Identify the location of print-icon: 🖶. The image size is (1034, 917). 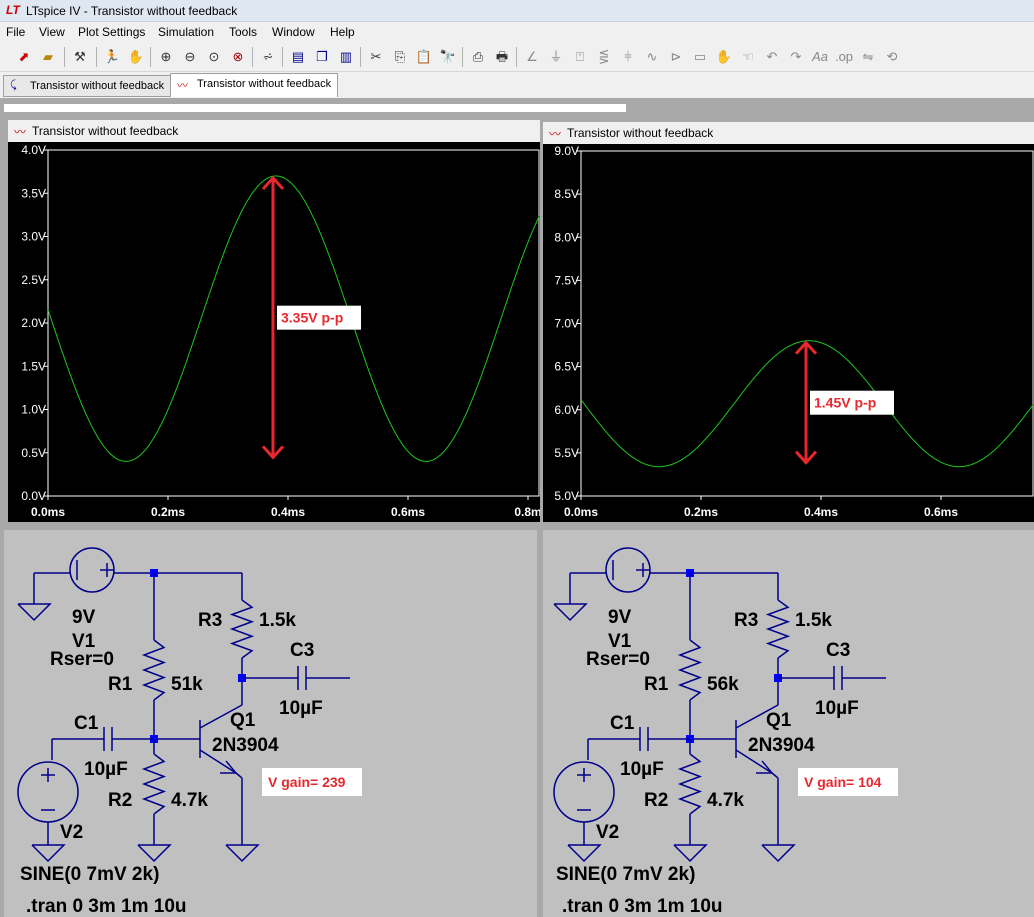
(502, 57).